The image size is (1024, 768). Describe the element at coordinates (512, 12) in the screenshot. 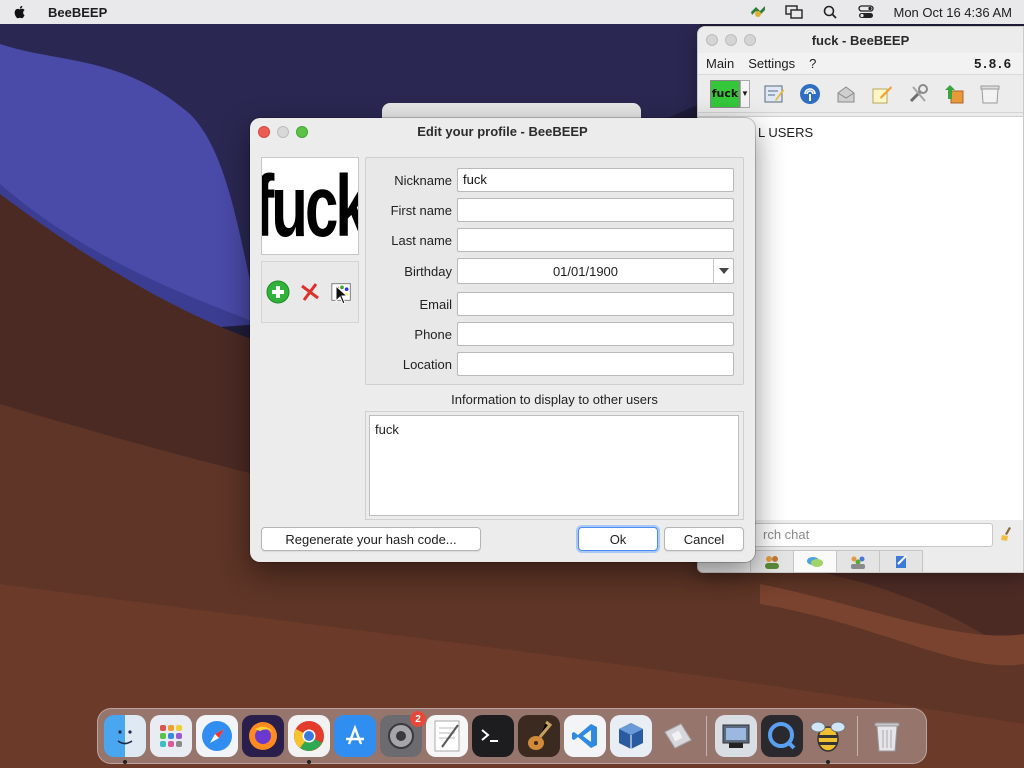

I see `menu-bar: BeeBEEP Mon Oct 16 4:36 AM` at that location.